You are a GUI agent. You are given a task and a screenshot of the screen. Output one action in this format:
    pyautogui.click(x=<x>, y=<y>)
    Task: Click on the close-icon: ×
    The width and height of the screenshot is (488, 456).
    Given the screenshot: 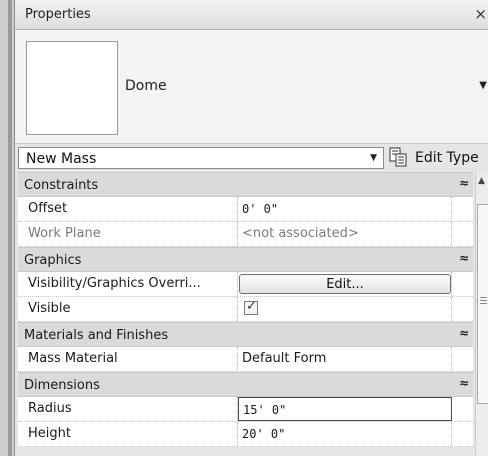 What is the action you would take?
    pyautogui.click(x=480, y=14)
    